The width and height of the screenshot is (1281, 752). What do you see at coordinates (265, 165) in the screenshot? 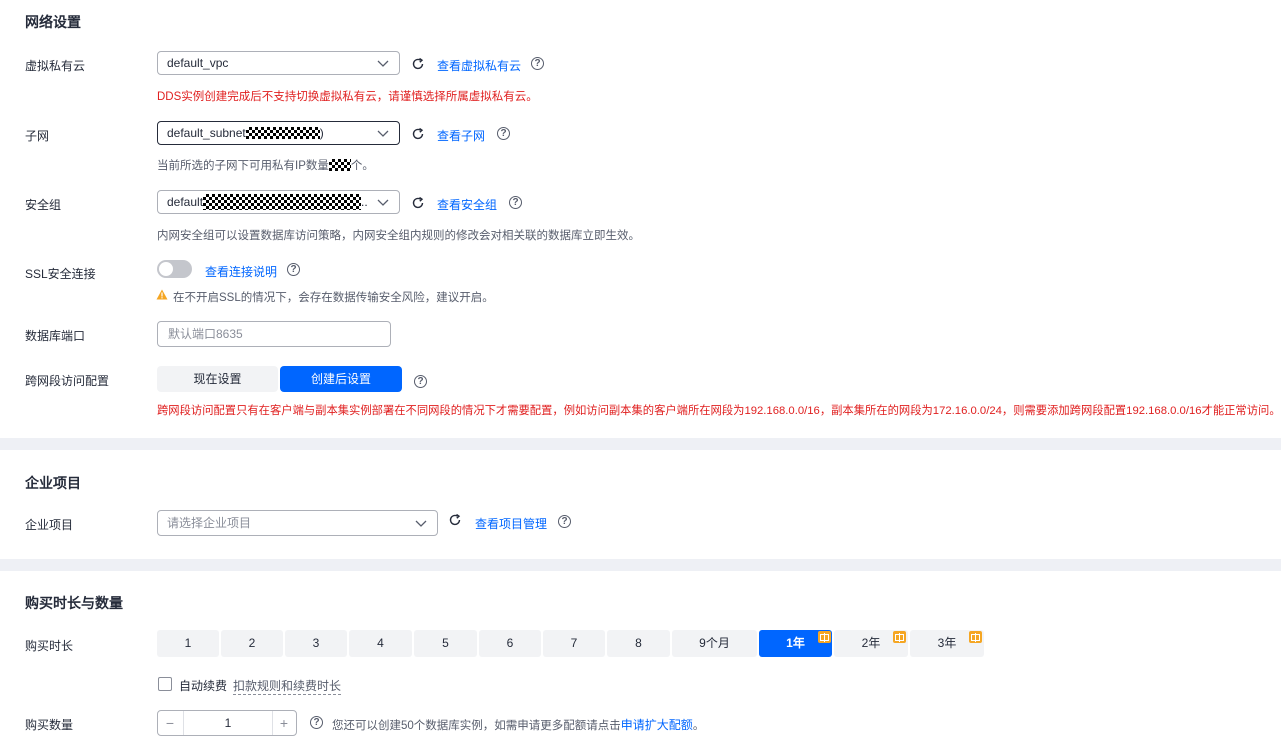
I see `subnet-note: 当前所选的子网下可用私有IP数量 个。` at bounding box center [265, 165].